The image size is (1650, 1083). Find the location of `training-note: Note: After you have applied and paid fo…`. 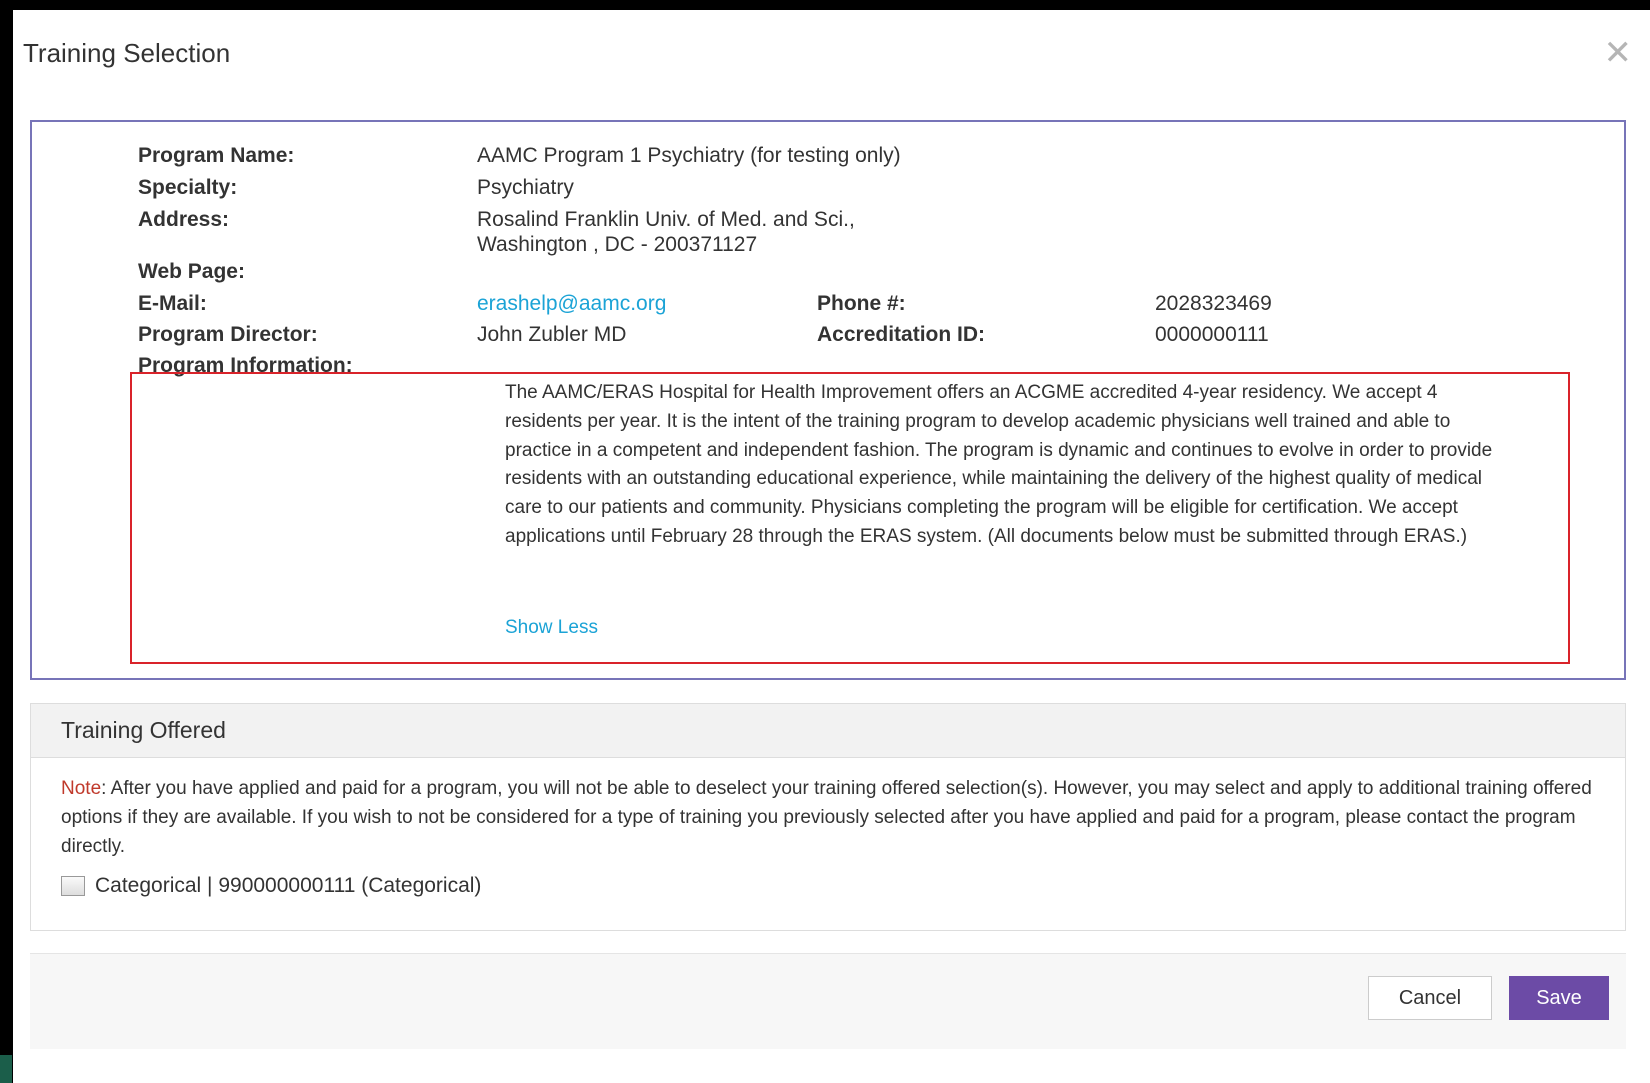

training-note: Note: After you have applied and paid fo… is located at coordinates (831, 817).